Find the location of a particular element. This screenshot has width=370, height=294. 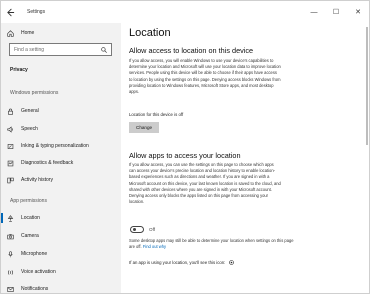

windows-permissions-header: Windows permissions is located at coordinates (34, 93).